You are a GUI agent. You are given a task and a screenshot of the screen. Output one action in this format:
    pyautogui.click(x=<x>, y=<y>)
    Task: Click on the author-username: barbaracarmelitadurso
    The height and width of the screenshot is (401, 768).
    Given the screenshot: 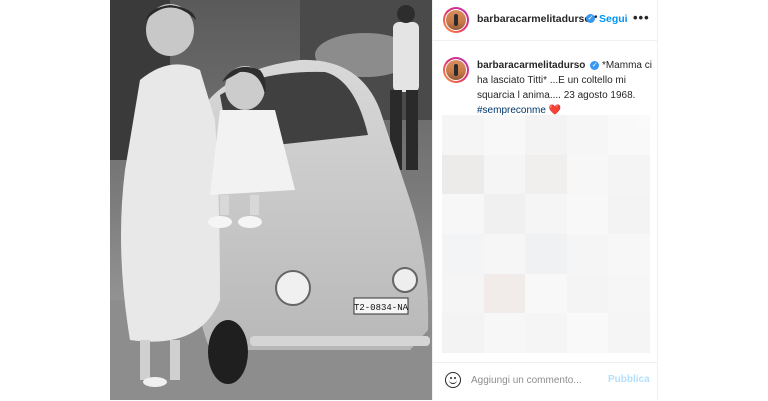 What is the action you would take?
    pyautogui.click(x=534, y=19)
    